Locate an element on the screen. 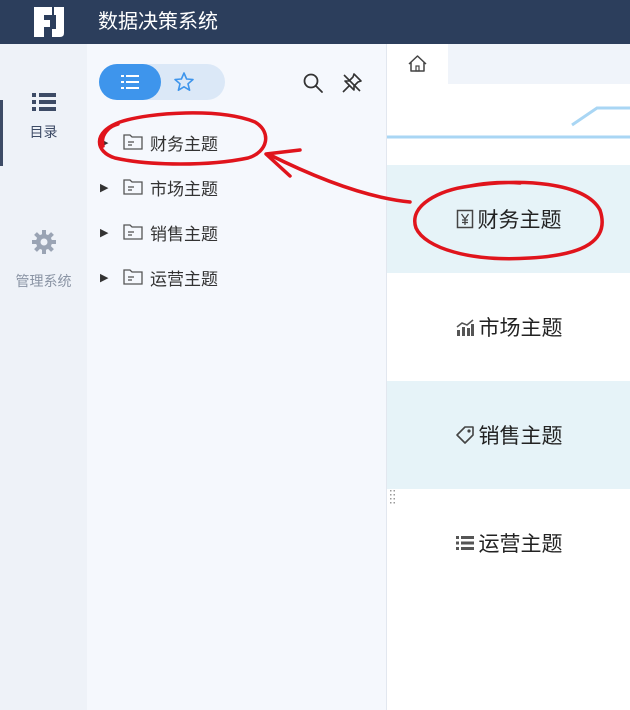 The width and height of the screenshot is (630, 710). home-icon is located at coordinates (417, 63).